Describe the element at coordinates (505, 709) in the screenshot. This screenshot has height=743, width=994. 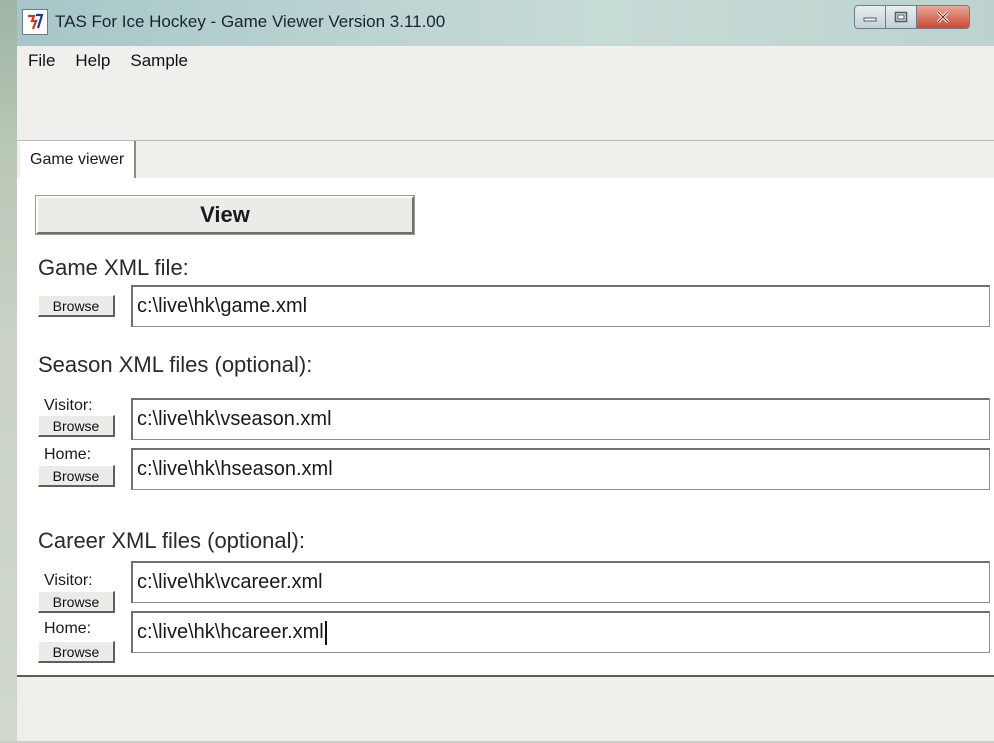
I see `status-bar` at that location.